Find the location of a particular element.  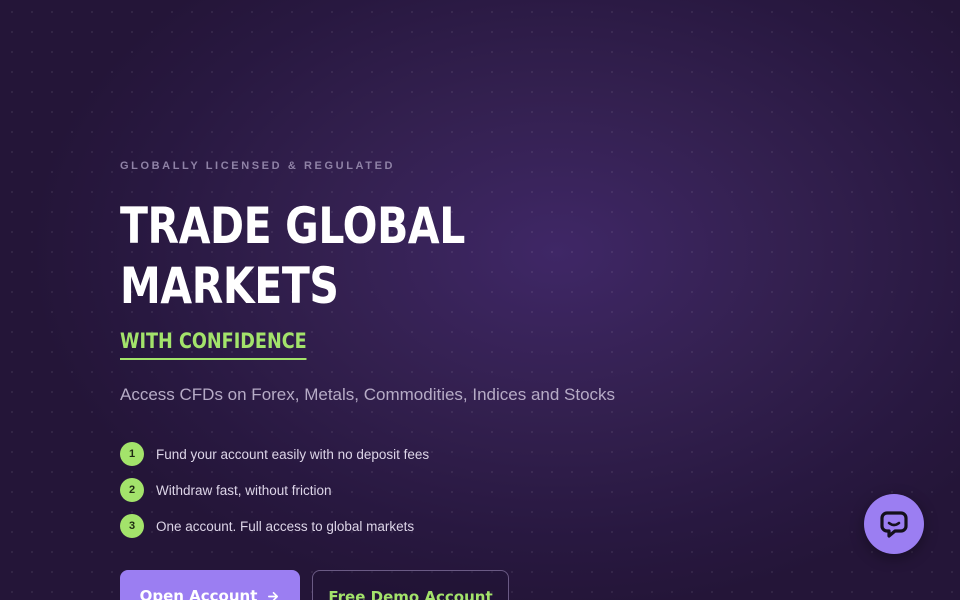

headline-line-1: TRADE GLOBAL is located at coordinates (292, 226).